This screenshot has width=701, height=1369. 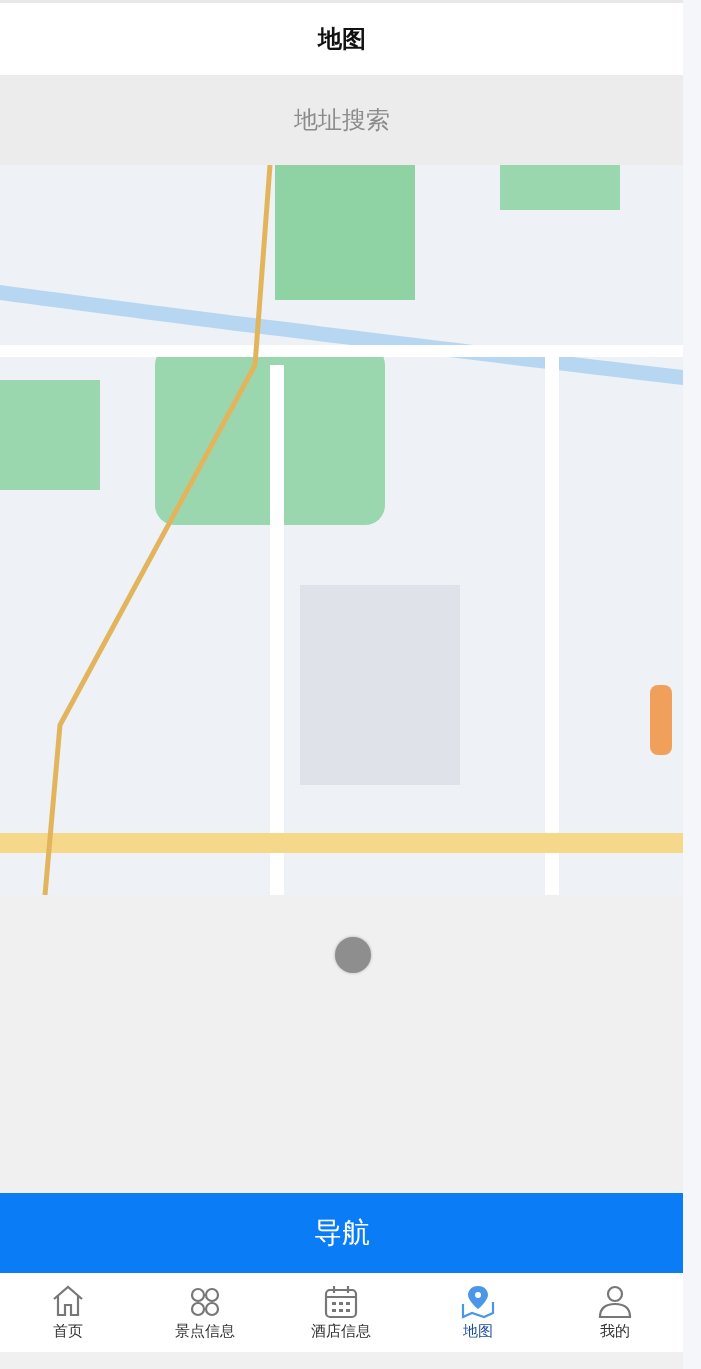 What do you see at coordinates (68, 1312) in the screenshot?
I see `tab-item: 首页` at bounding box center [68, 1312].